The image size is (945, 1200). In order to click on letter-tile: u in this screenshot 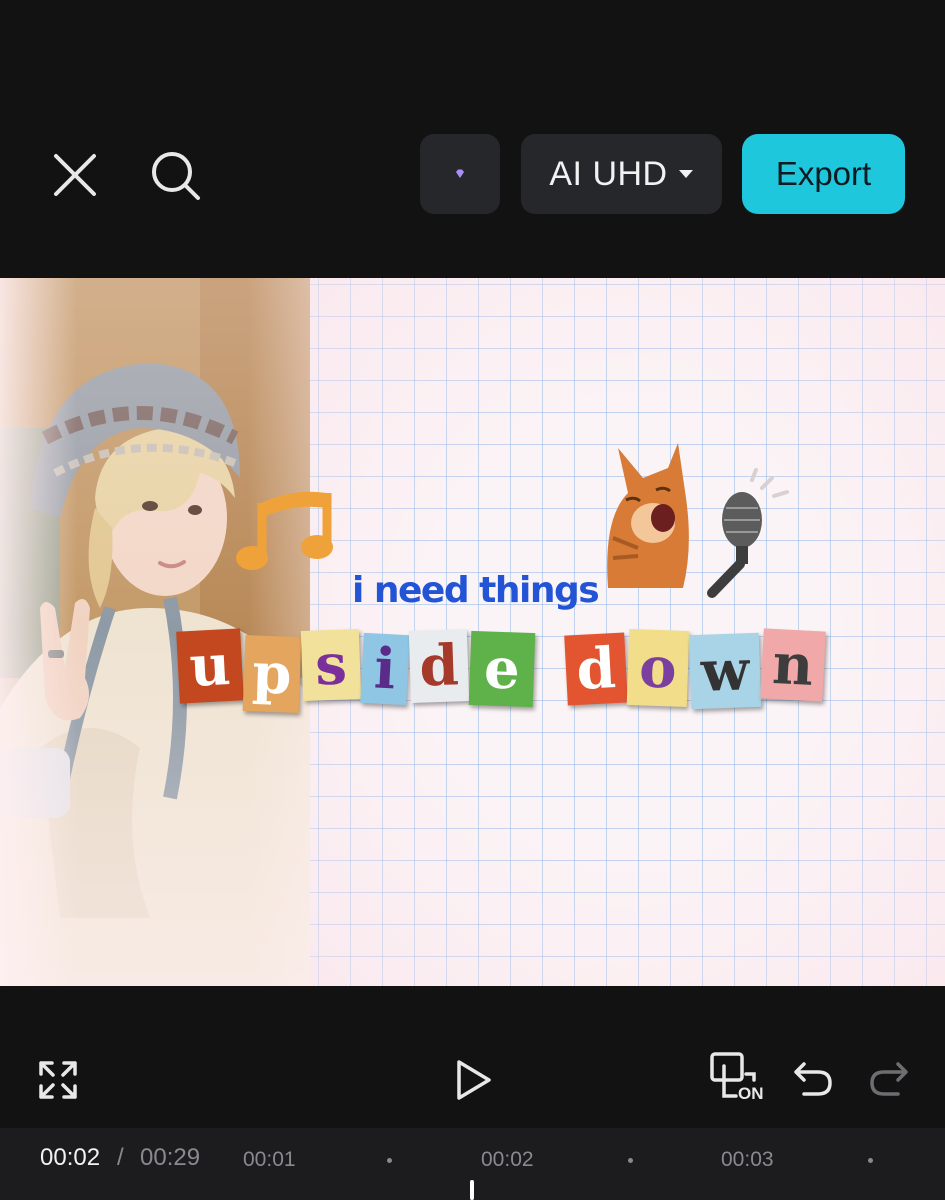, I will do `click(210, 666)`.